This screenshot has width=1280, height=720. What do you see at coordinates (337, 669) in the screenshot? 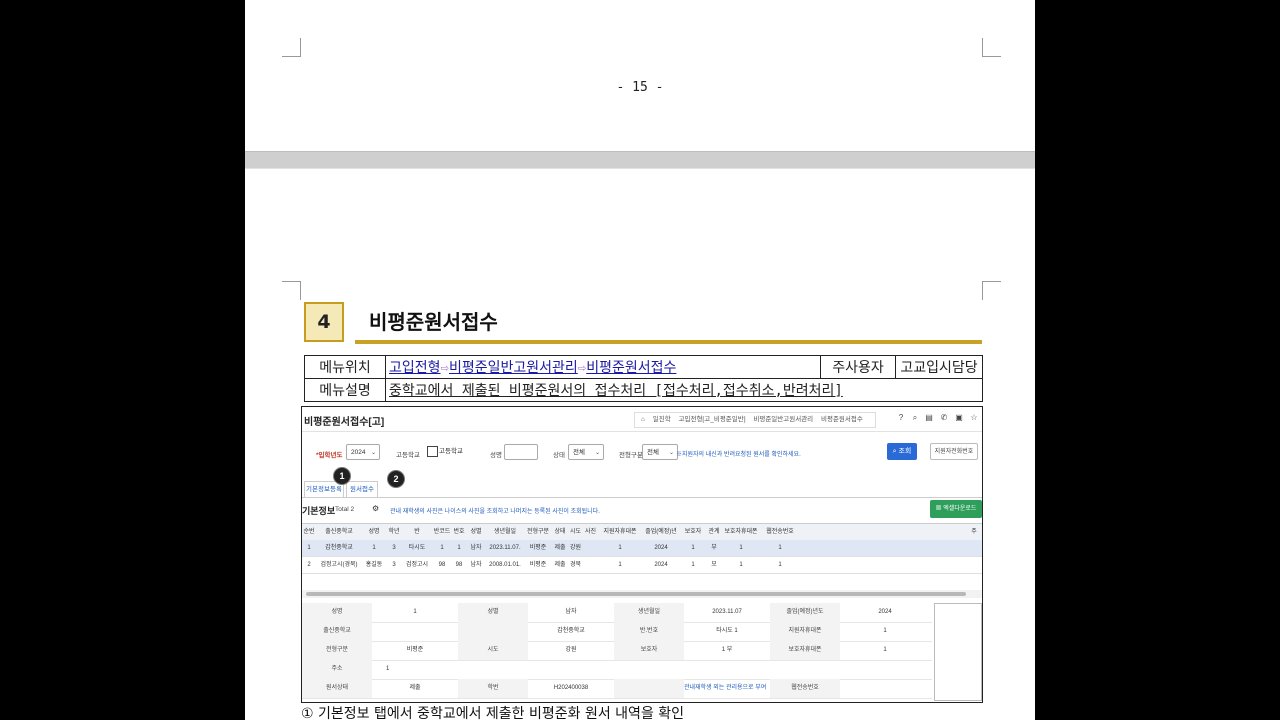
I see `detail-label: 주소` at bounding box center [337, 669].